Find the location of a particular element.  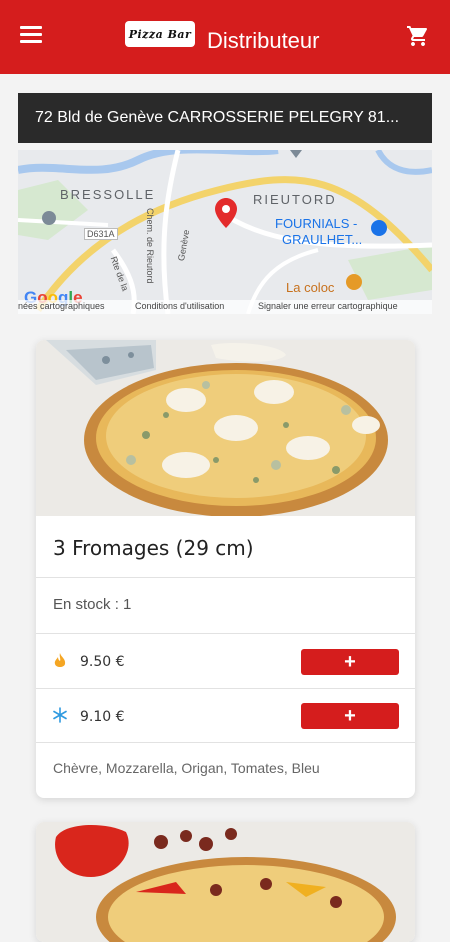

price-frozen: 9.10 € is located at coordinates (102, 717).